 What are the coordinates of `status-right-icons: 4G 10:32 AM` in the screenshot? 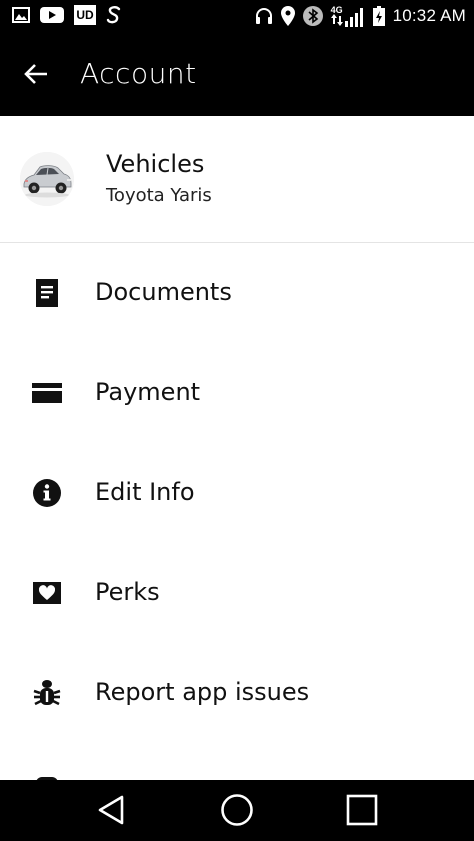 It's located at (360, 16).